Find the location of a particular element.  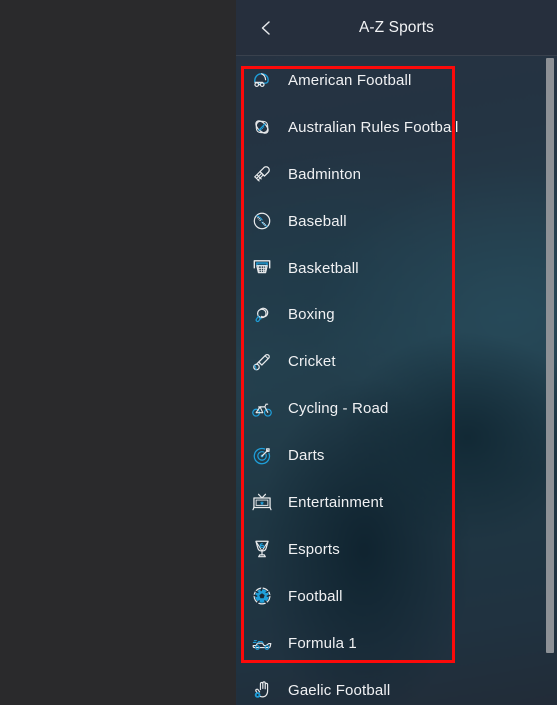

baseball-ball-icon is located at coordinates (262, 221).